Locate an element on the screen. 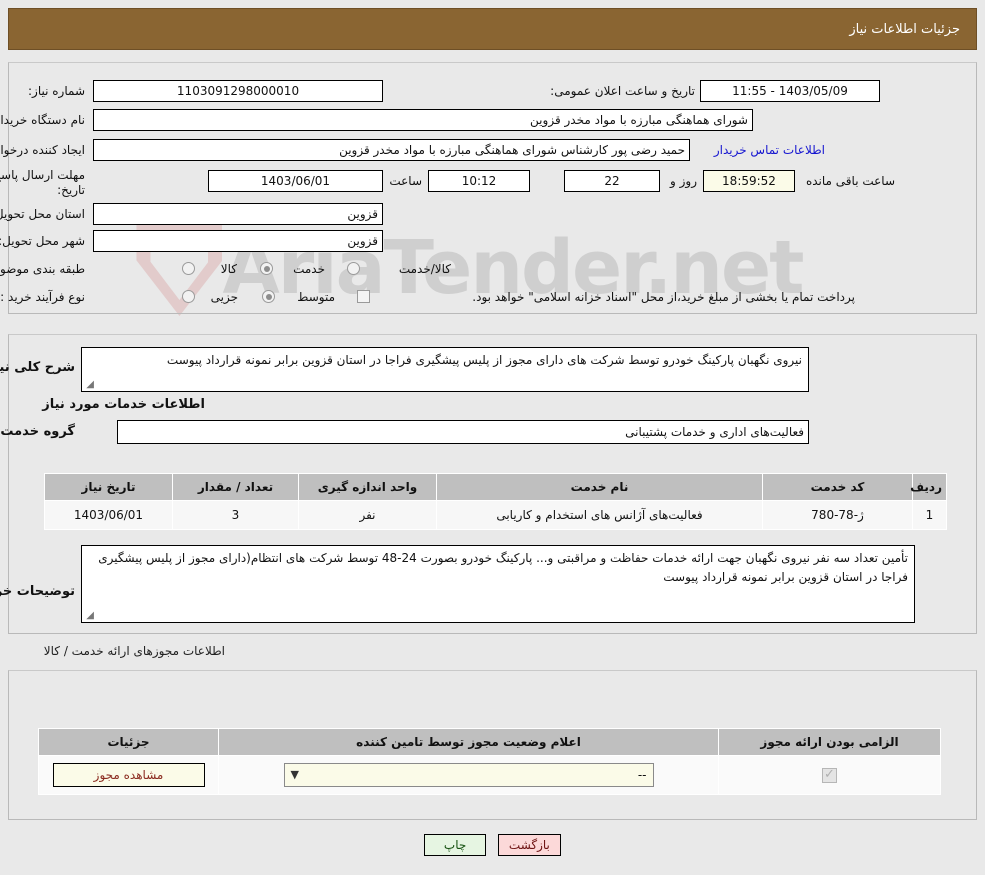 This screenshot has height=875, width=985. page-title: جزئیات اطلاعات نیاز is located at coordinates (904, 29).